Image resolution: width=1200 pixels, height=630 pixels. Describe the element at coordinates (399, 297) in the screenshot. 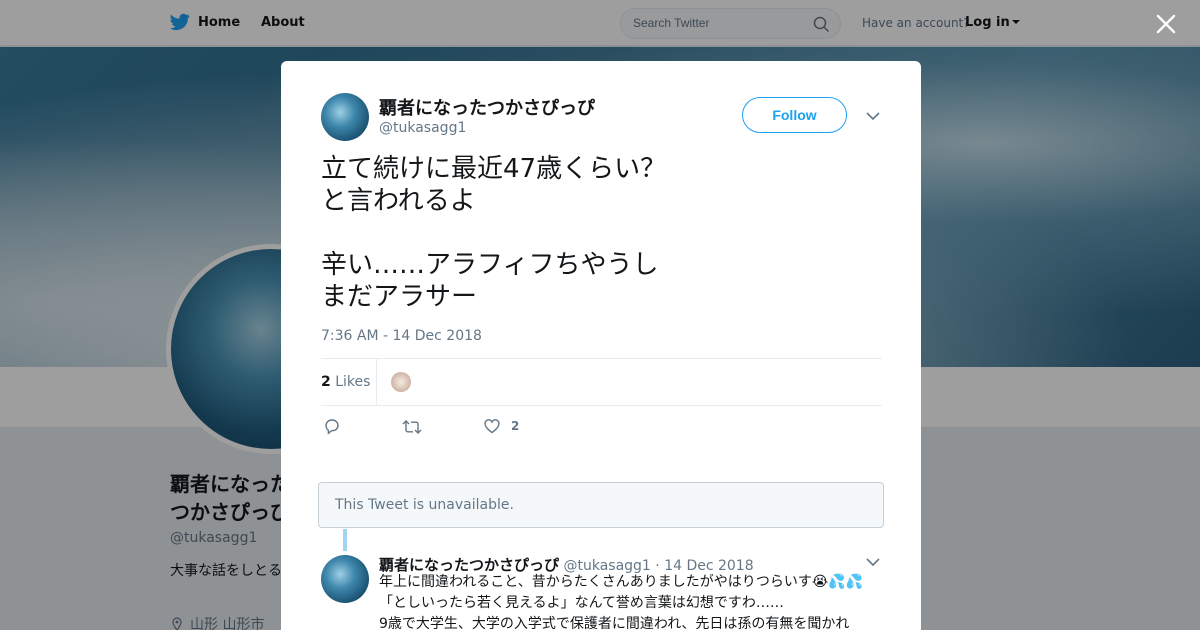

I see `tweet-text-line: まだアラサー` at that location.